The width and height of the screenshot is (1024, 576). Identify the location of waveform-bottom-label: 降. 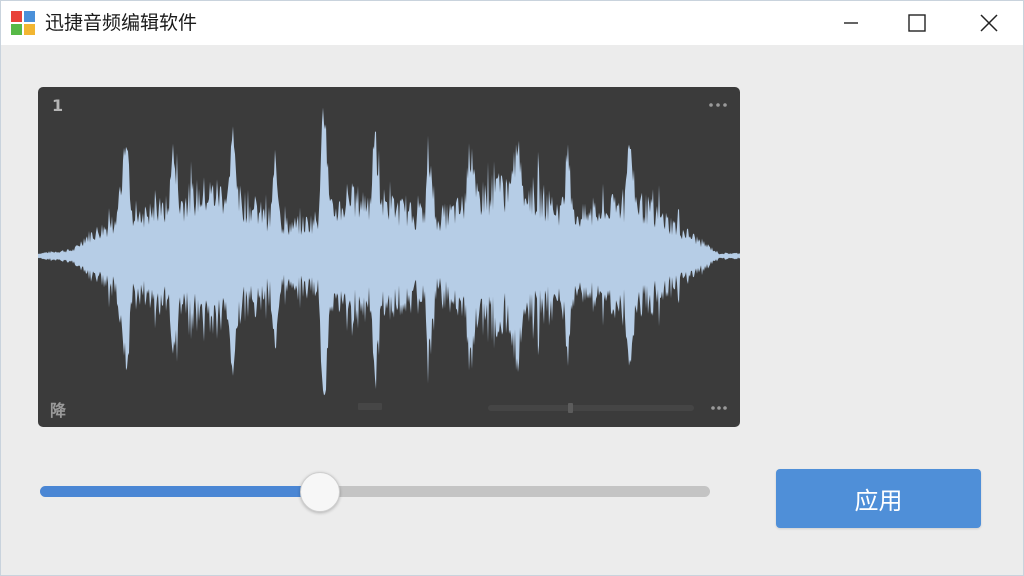
(58, 410).